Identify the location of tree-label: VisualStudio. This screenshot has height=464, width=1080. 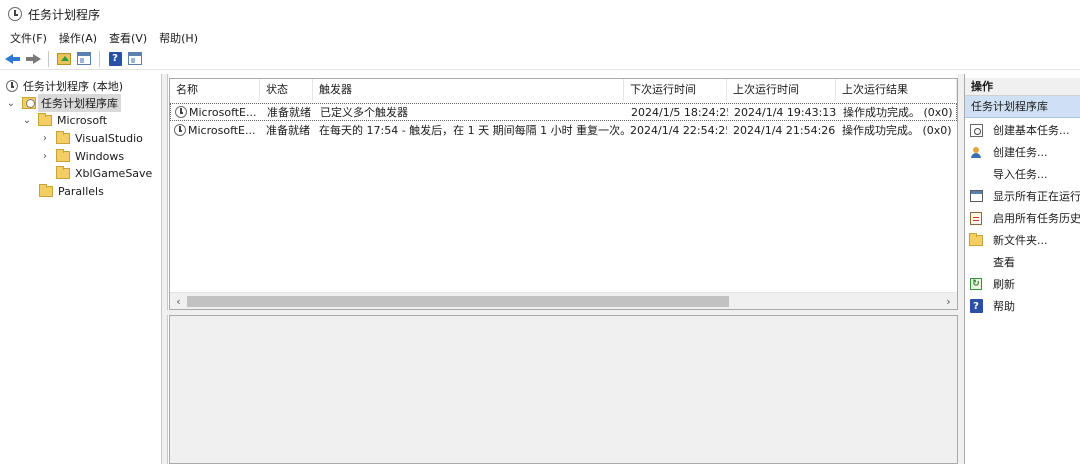
(109, 138).